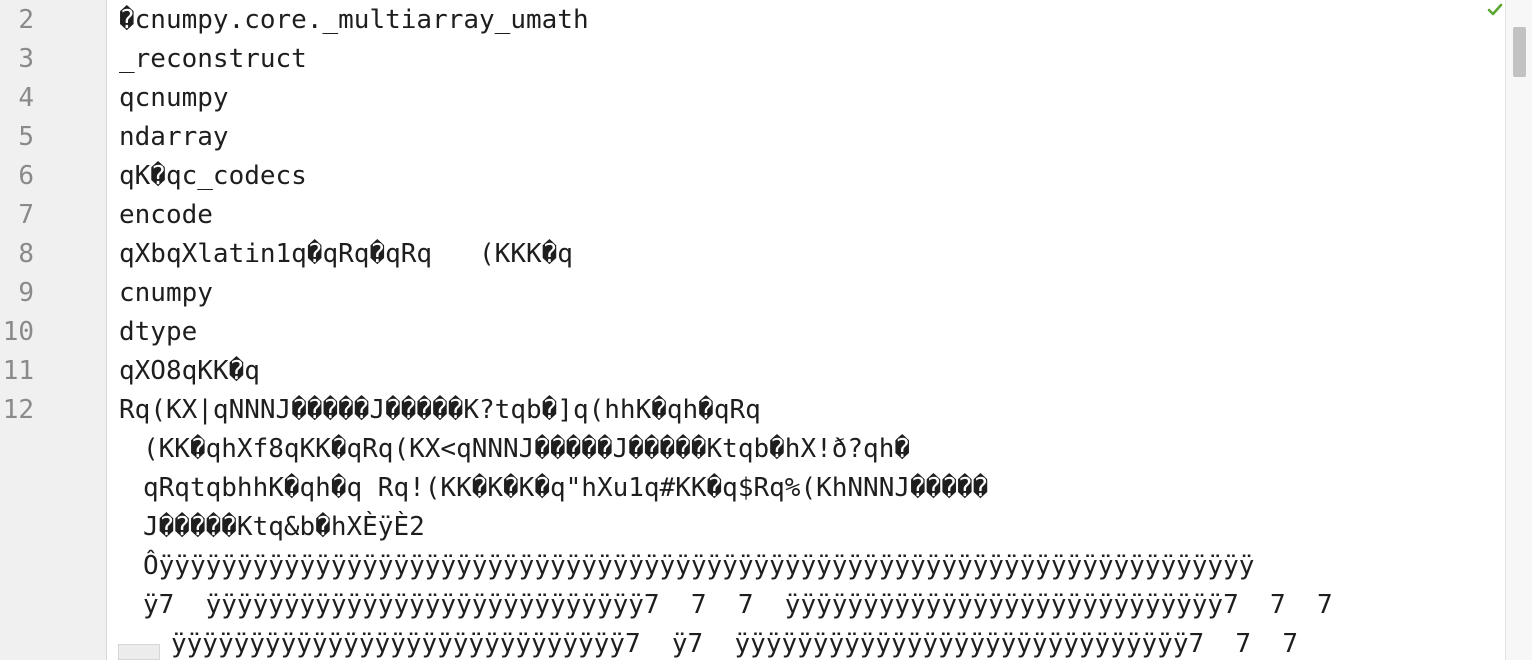 This screenshot has height=660, width=1532. What do you see at coordinates (17, 137) in the screenshot?
I see `line-number: 5` at bounding box center [17, 137].